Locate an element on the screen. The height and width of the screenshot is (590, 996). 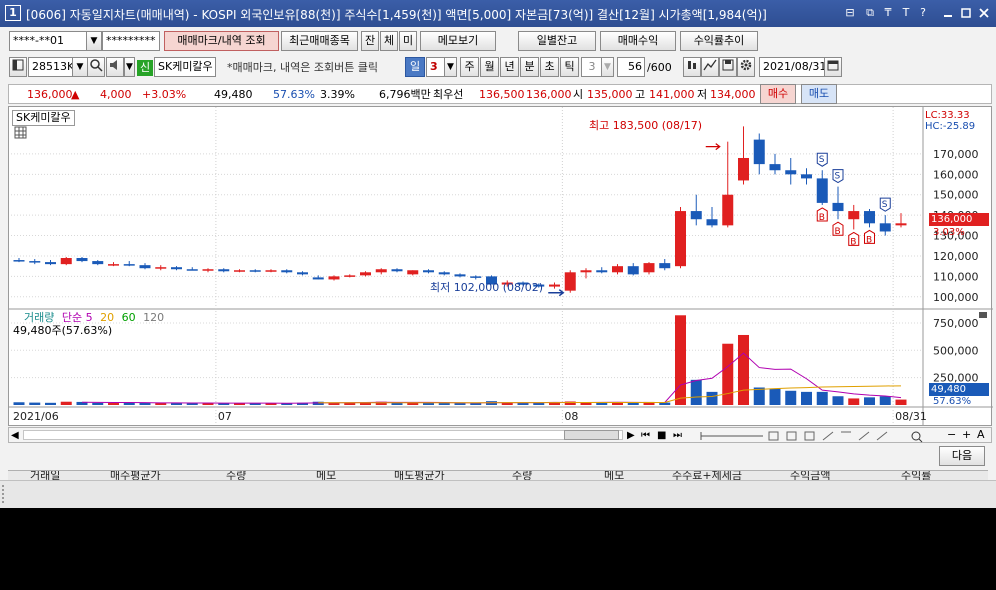
font-size-icon: T is located at coordinates (906, 13).